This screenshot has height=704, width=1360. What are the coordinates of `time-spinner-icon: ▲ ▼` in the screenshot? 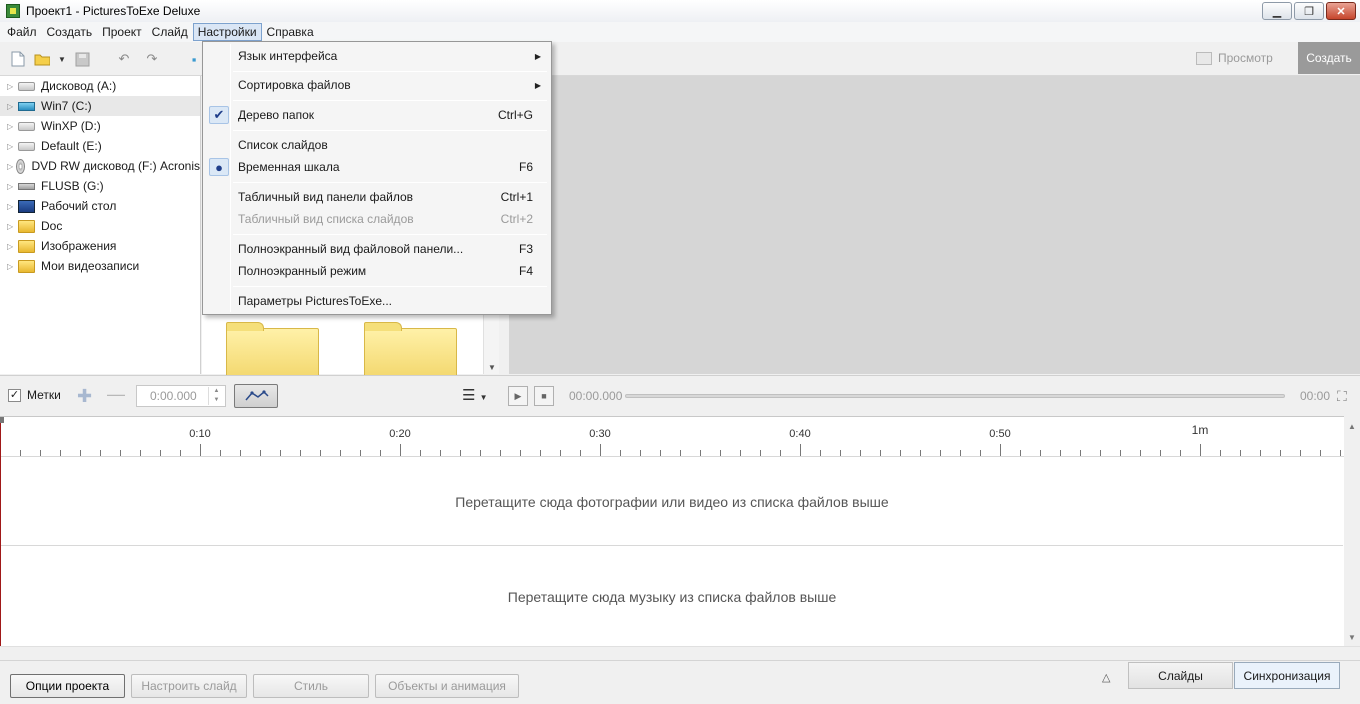 It's located at (216, 396).